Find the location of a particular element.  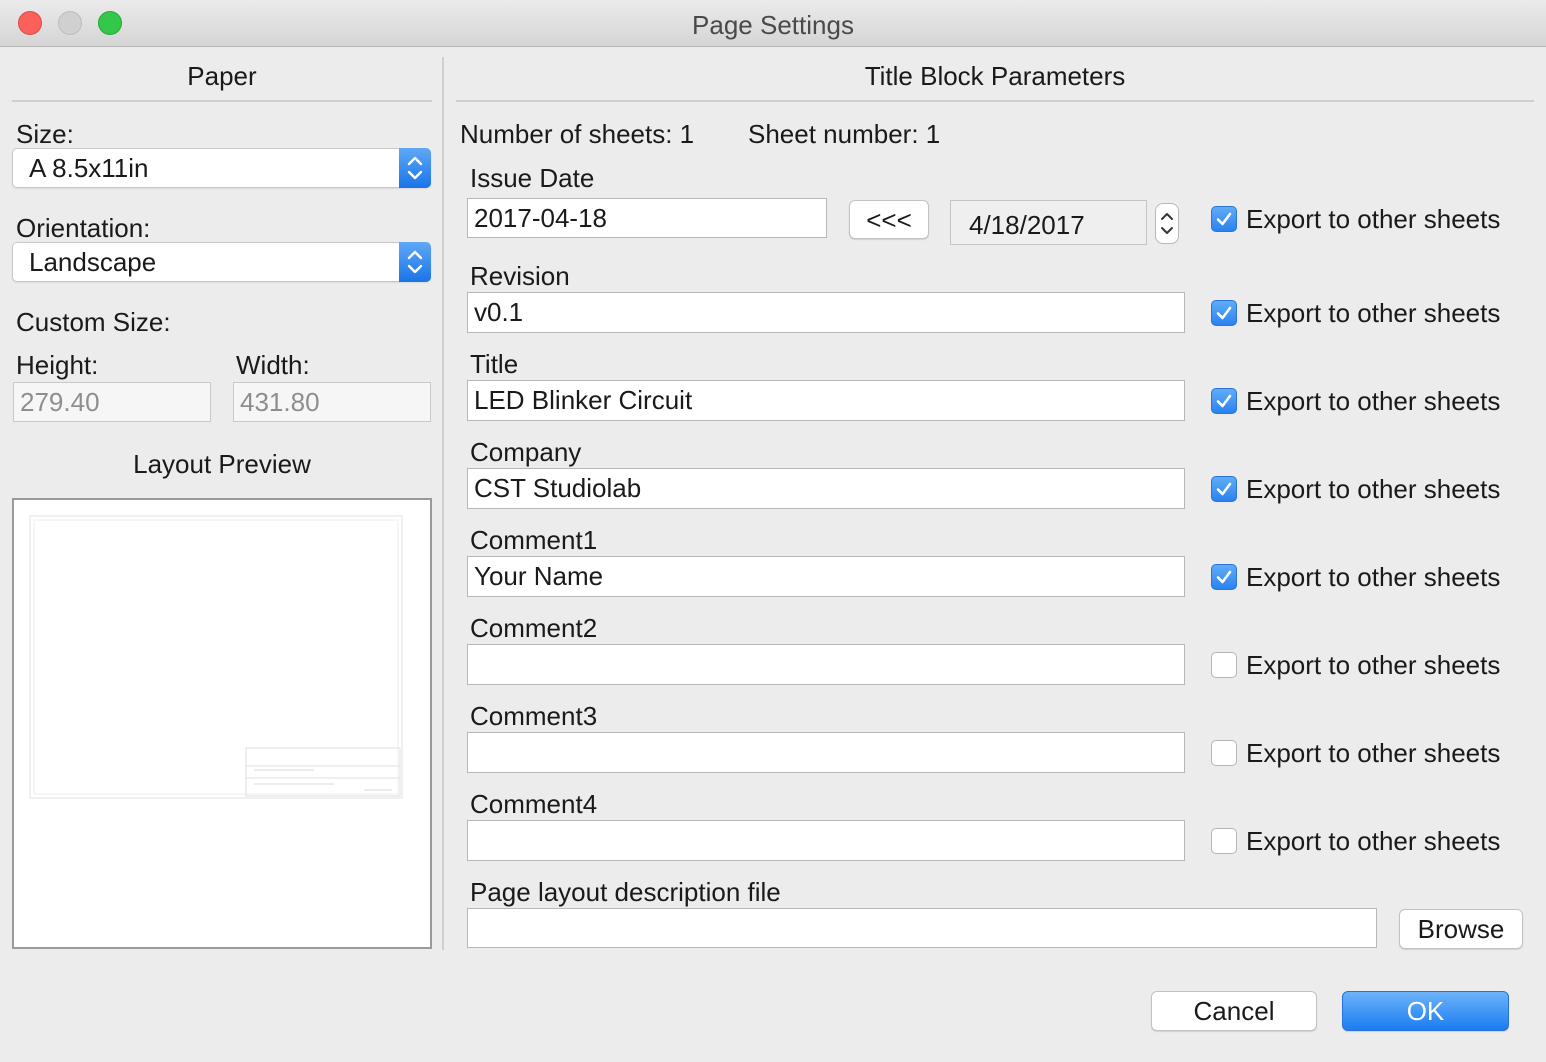

stepper-arrows-icon is located at coordinates (1167, 223).